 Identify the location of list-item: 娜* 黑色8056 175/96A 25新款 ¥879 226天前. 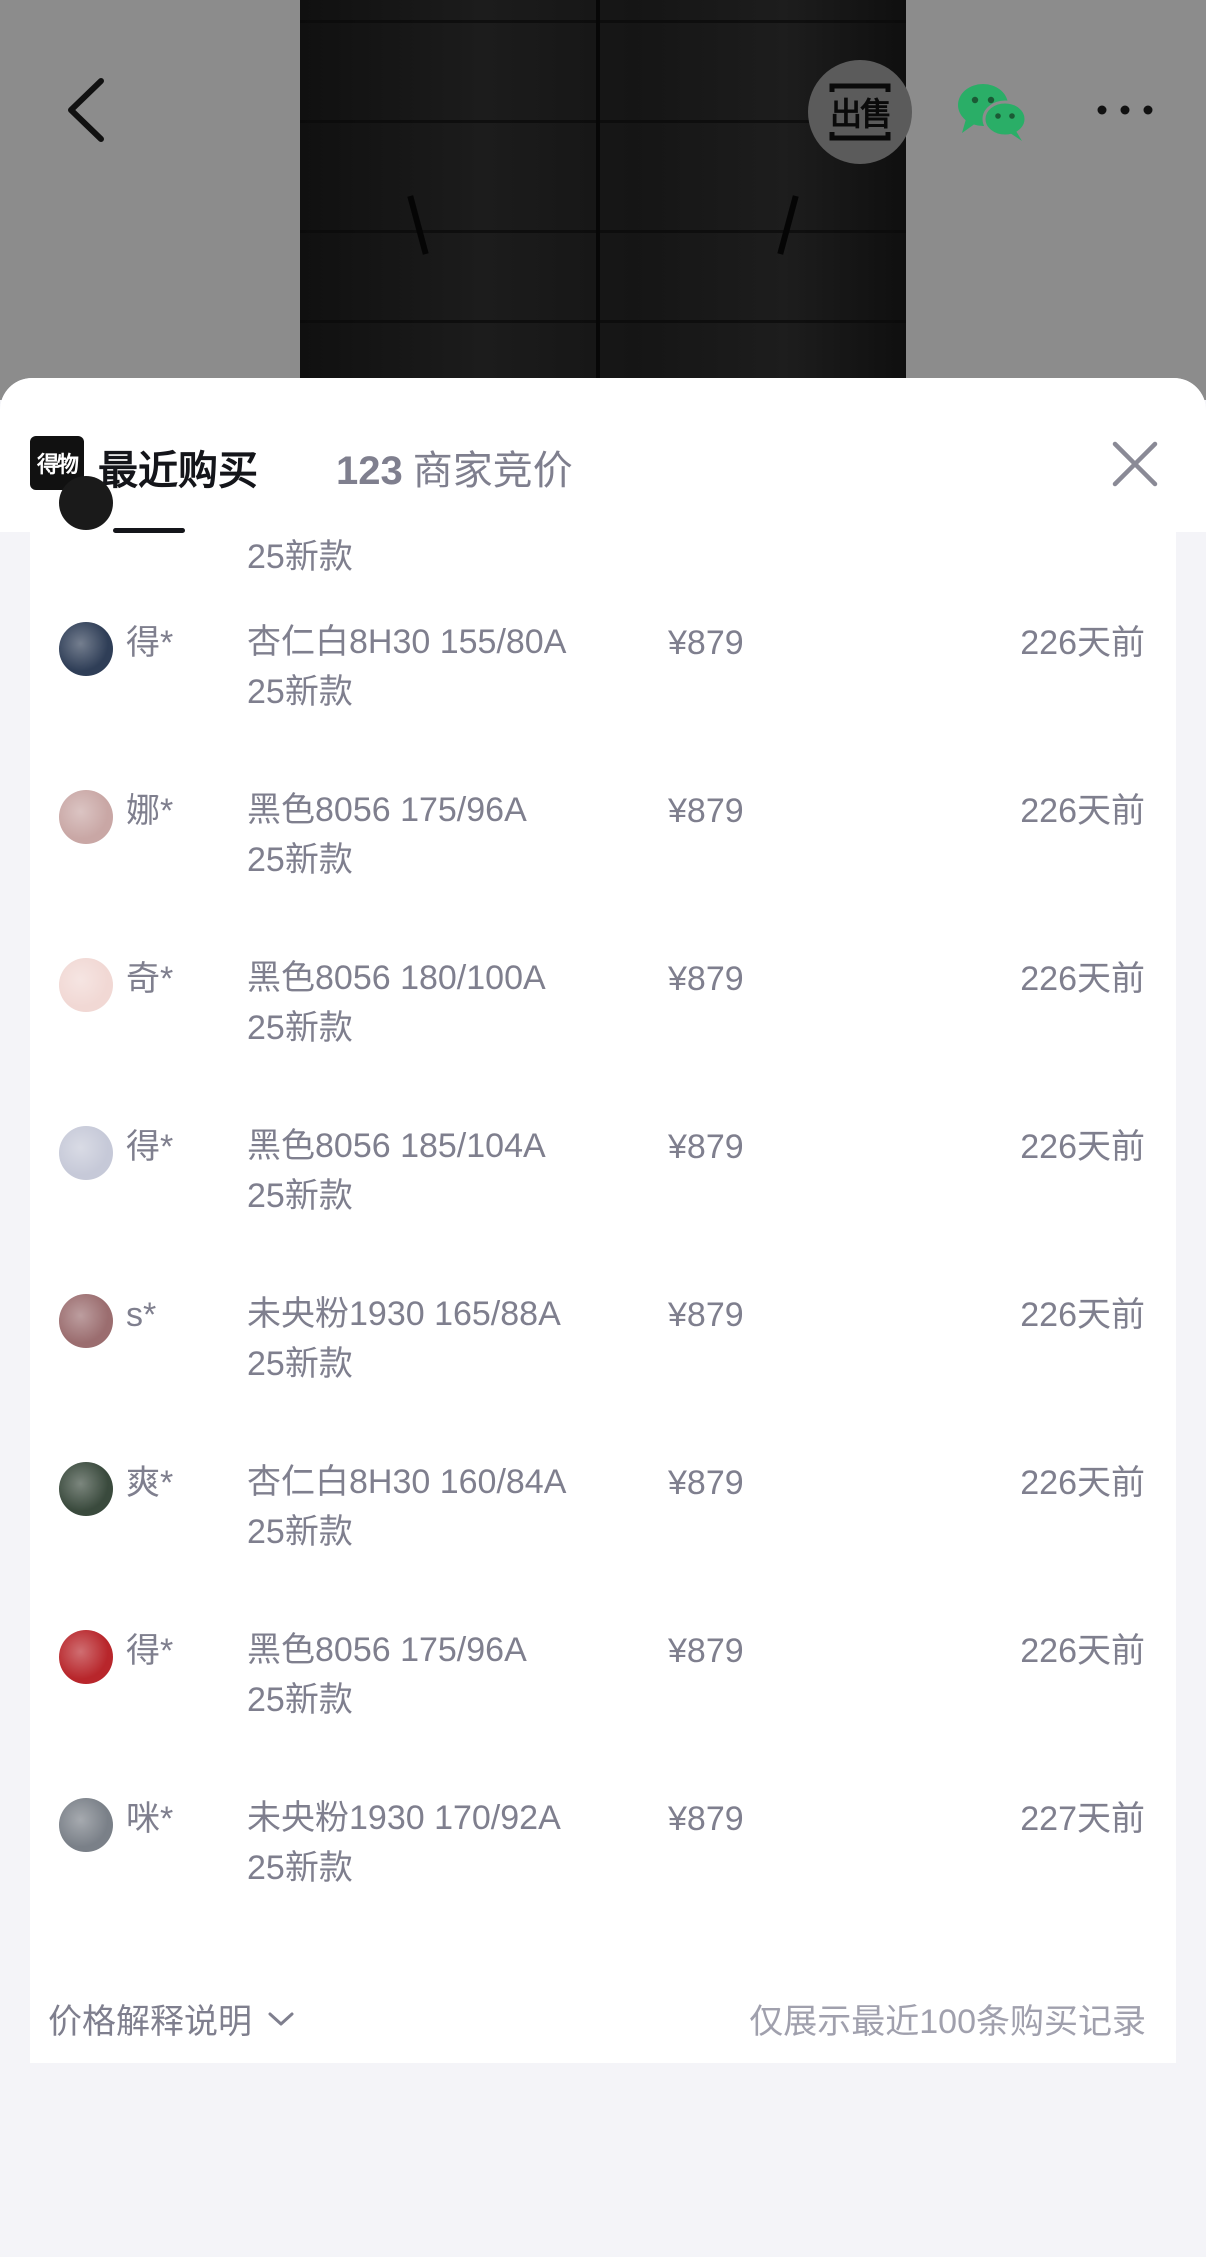
(603, 869).